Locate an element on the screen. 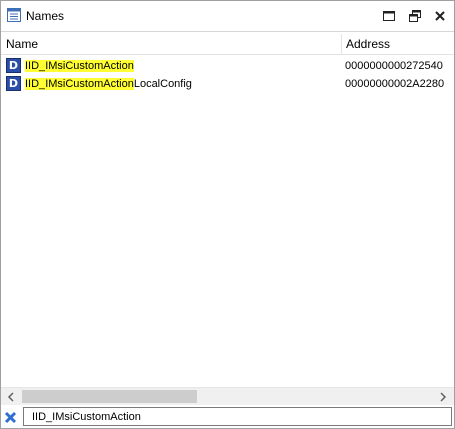  window-title: Names is located at coordinates (45, 16).